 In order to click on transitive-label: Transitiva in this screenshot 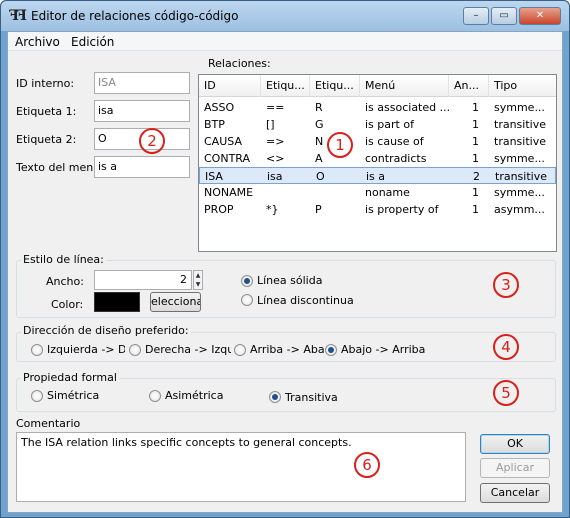, I will do `click(311, 397)`.